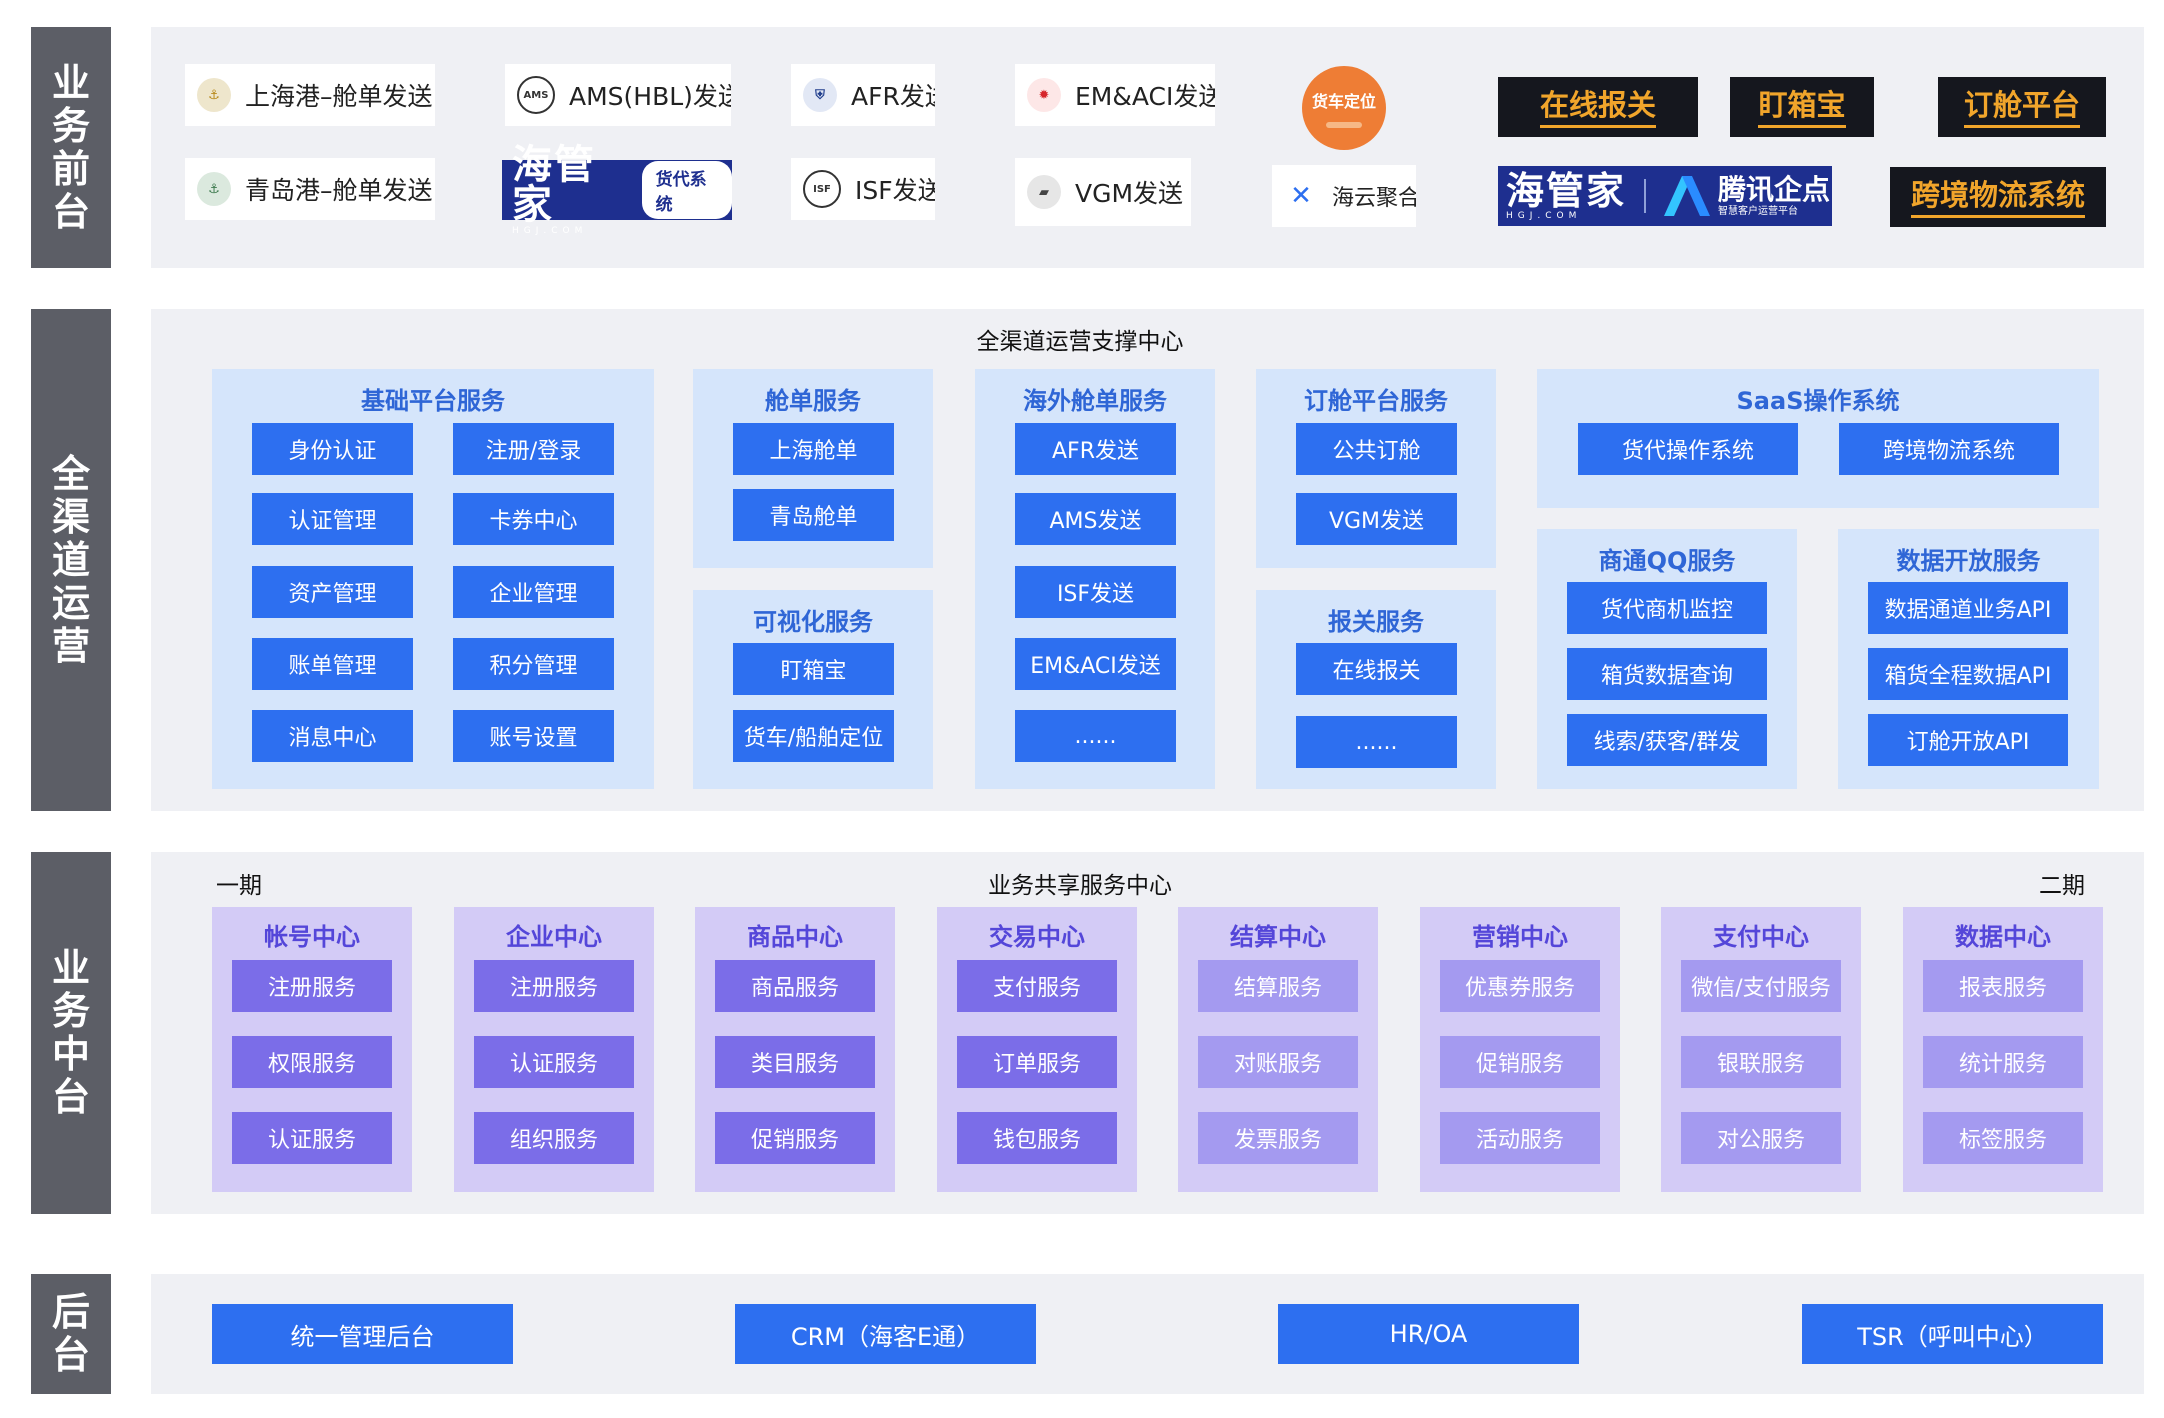 The height and width of the screenshot is (1418, 2164). What do you see at coordinates (2062, 886) in the screenshot?
I see `phase-two-label: 二期` at bounding box center [2062, 886].